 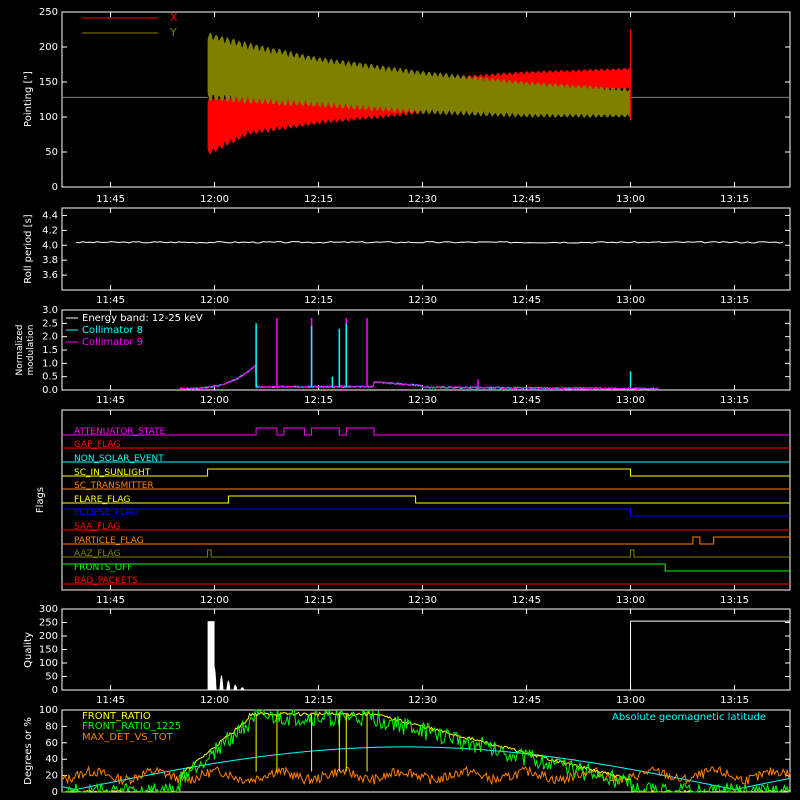 I want to click on y-tick-label: 4.2, so click(x=50, y=230).